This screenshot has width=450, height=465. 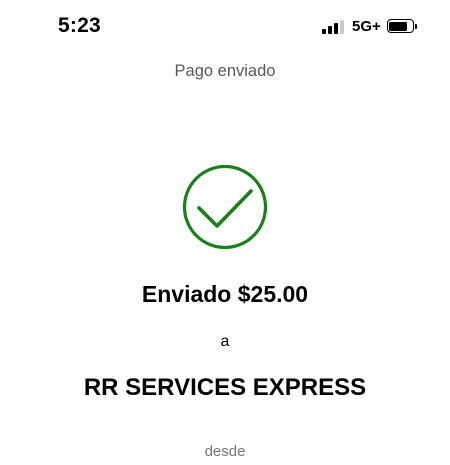 What do you see at coordinates (225, 25) in the screenshot?
I see `status-bar: 5:23 5G+` at bounding box center [225, 25].